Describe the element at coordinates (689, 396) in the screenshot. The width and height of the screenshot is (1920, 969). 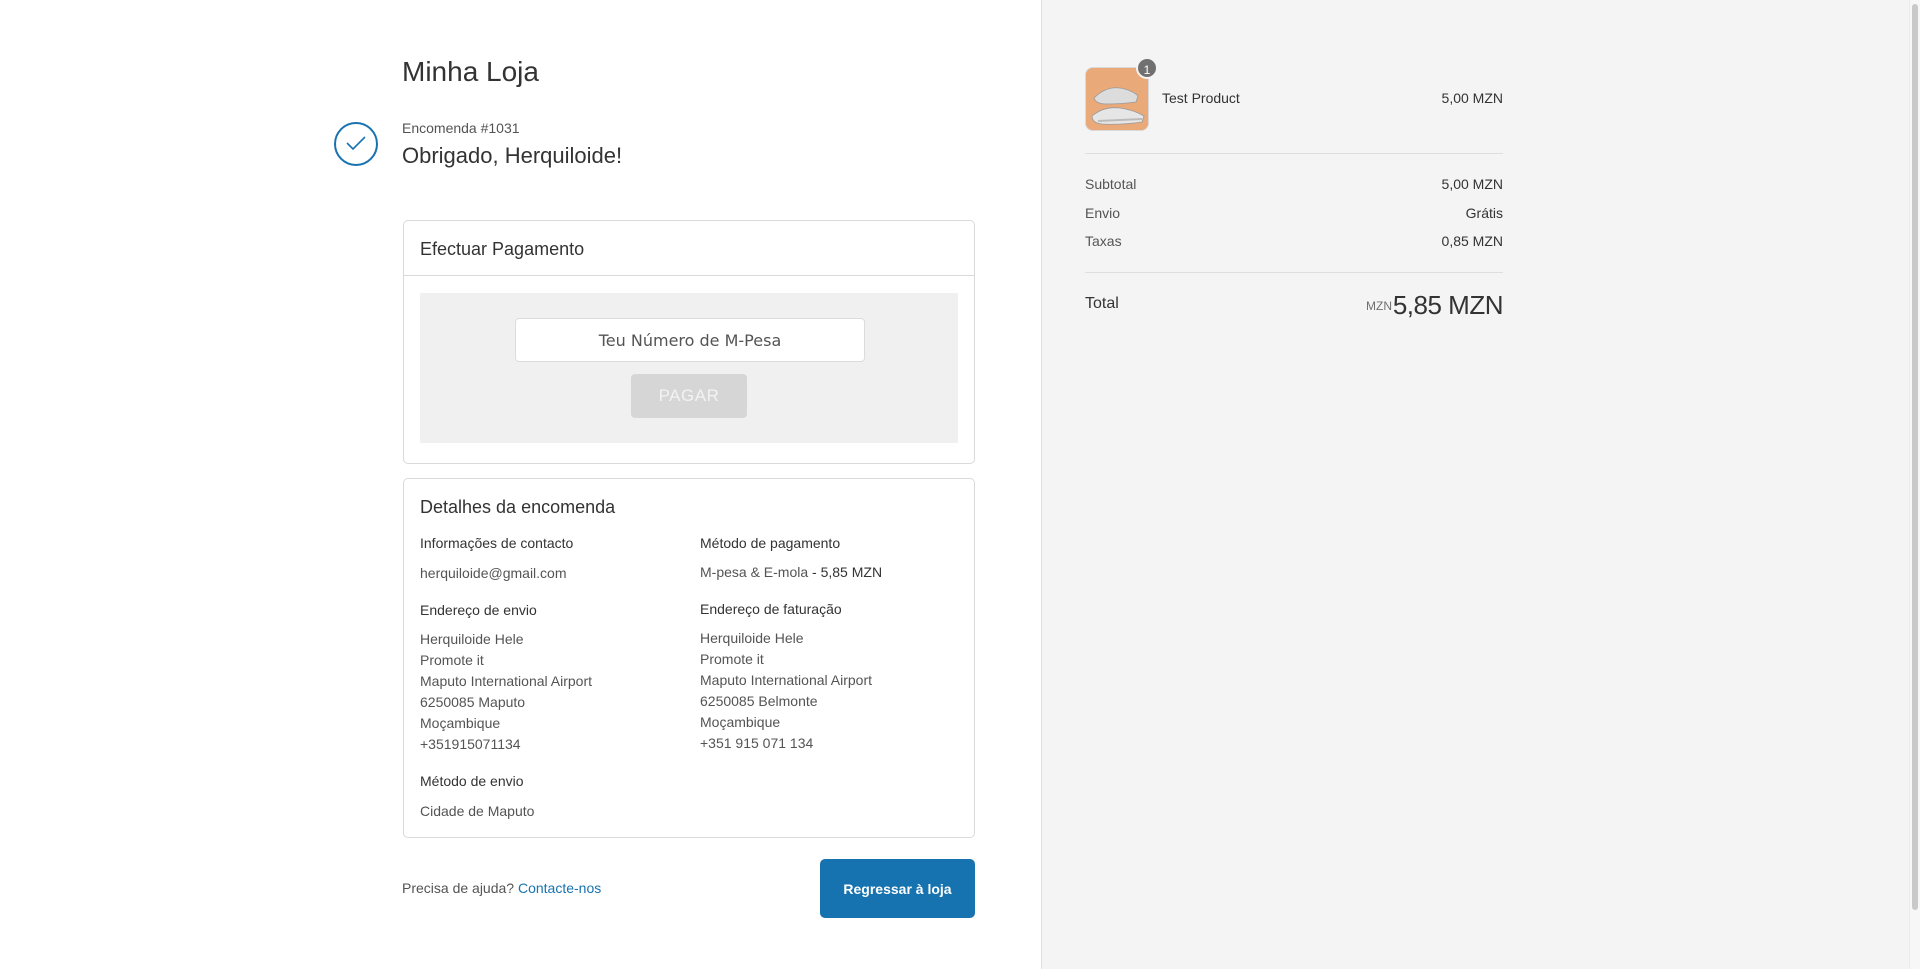
I see `pay-button: PAGAR` at that location.